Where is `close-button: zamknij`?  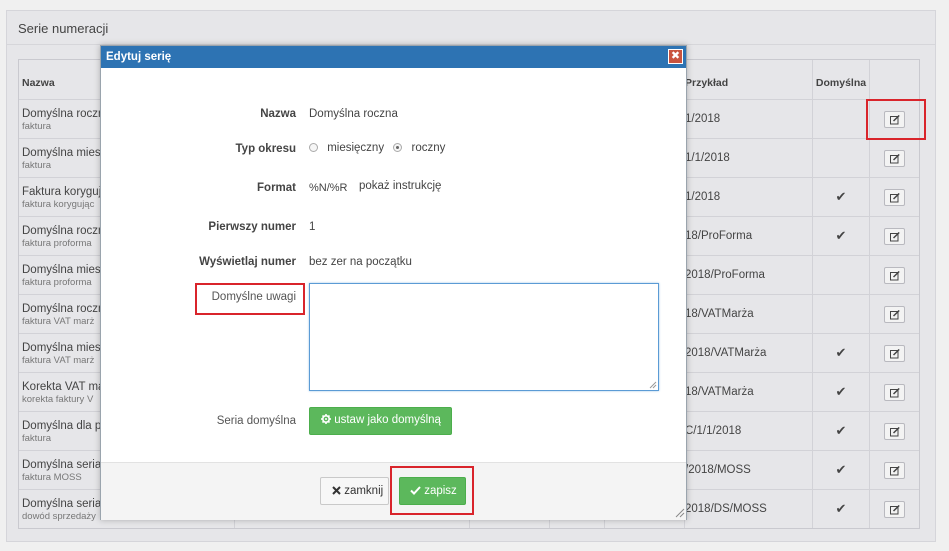 close-button: zamknij is located at coordinates (354, 491).